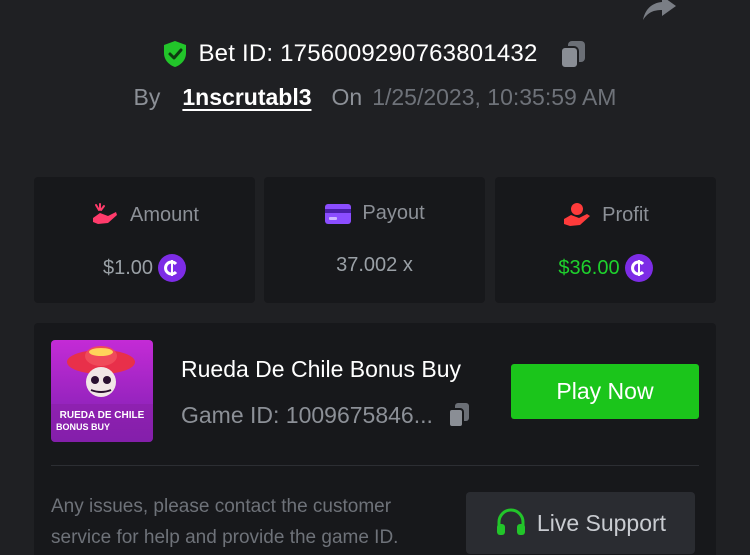 Image resolution: width=750 pixels, height=555 pixels. What do you see at coordinates (374, 265) in the screenshot?
I see `payout-value: 37.002 x` at bounding box center [374, 265].